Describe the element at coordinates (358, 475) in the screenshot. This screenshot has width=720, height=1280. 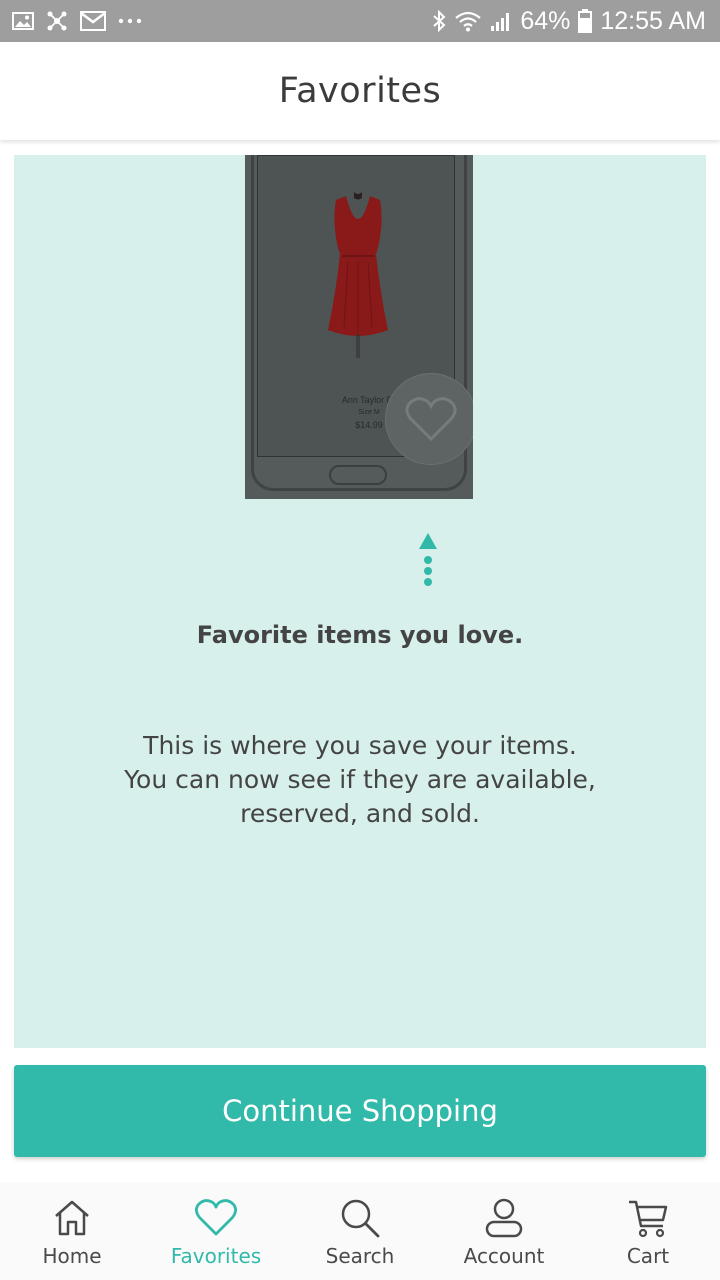
I see `phone-home-button` at that location.